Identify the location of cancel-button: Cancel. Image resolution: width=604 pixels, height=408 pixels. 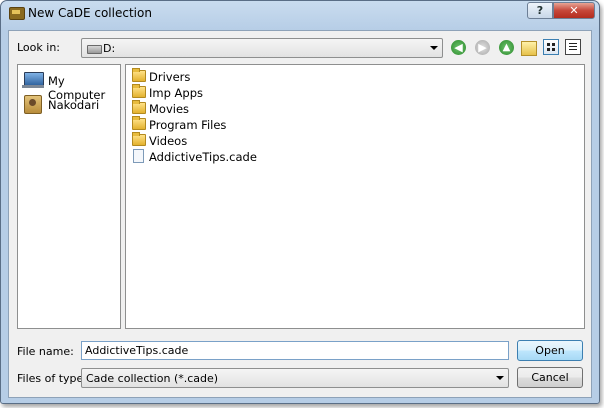
(550, 377).